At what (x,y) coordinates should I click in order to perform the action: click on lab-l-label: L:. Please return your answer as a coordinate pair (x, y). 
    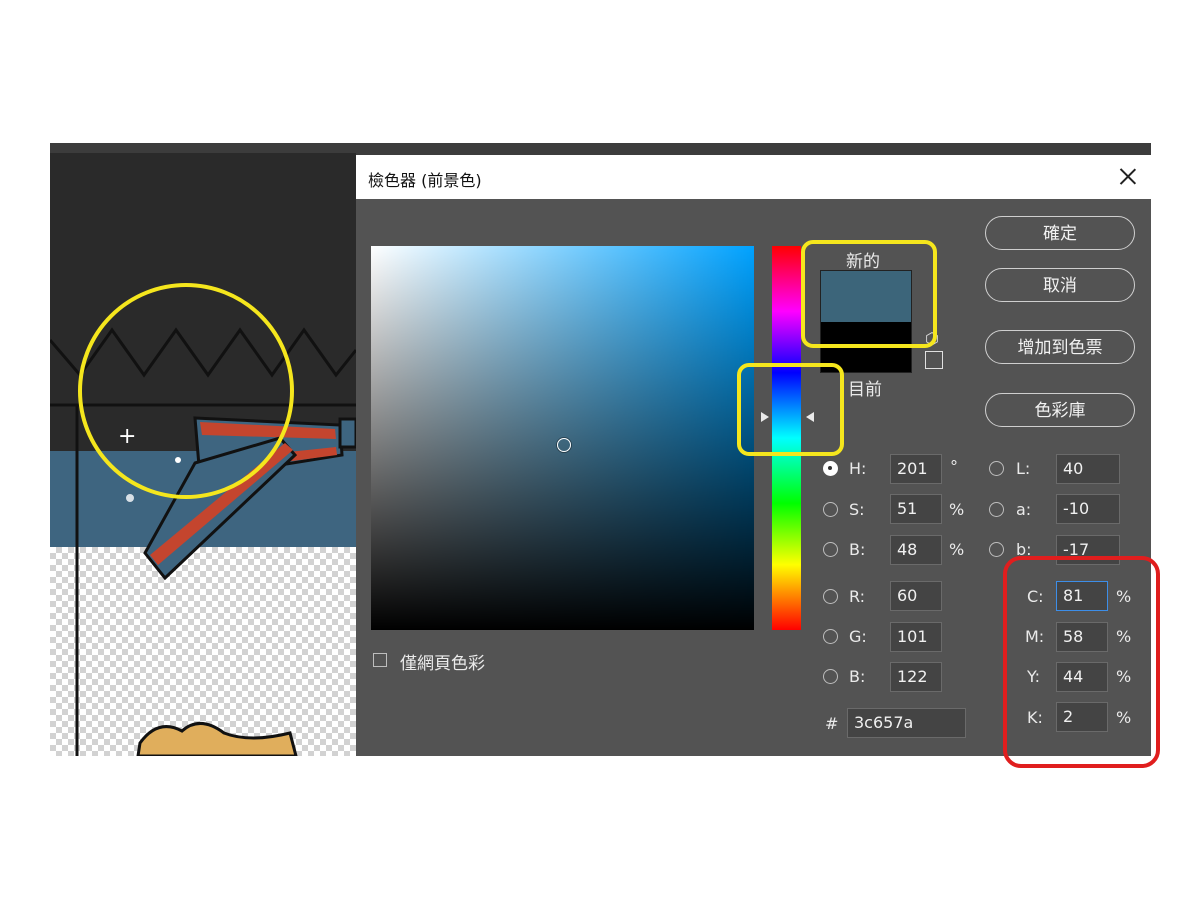
    Looking at the image, I should click on (1023, 468).